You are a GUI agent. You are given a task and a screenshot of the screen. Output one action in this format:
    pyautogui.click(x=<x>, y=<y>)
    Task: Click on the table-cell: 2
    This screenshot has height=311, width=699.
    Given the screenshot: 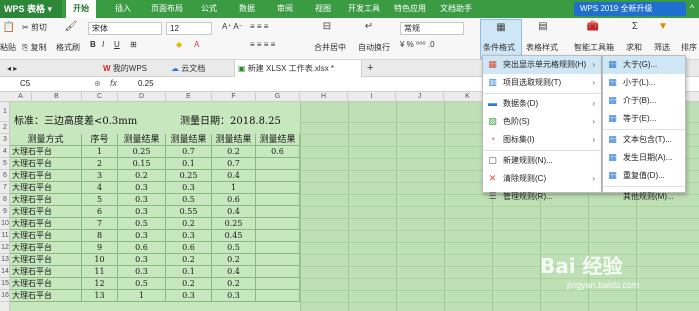 What is the action you would take?
    pyautogui.click(x=100, y=164)
    